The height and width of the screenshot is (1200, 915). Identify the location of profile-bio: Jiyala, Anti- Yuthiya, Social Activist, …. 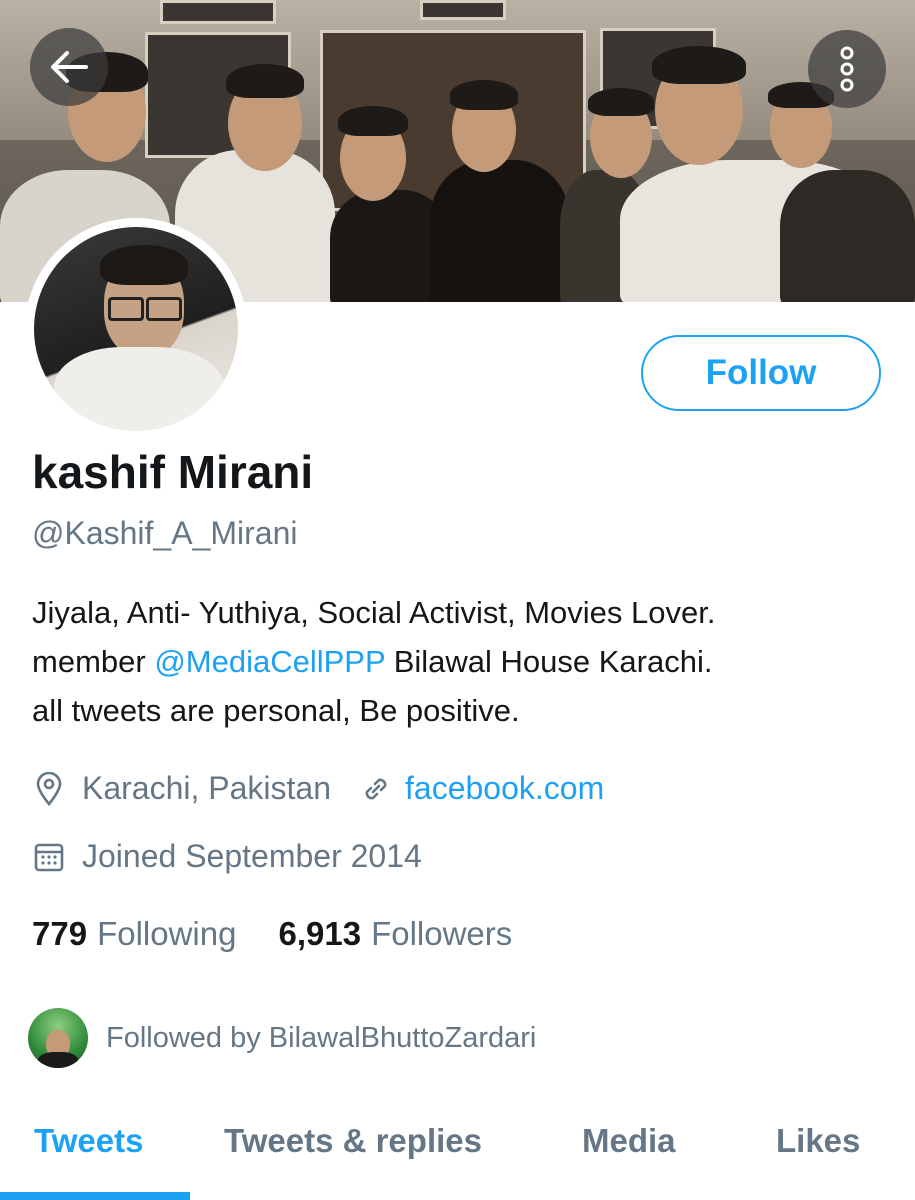
(462, 661).